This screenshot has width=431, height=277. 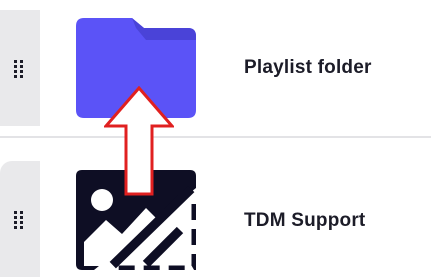 I want to click on item-label: Playlist folder, so click(x=308, y=67).